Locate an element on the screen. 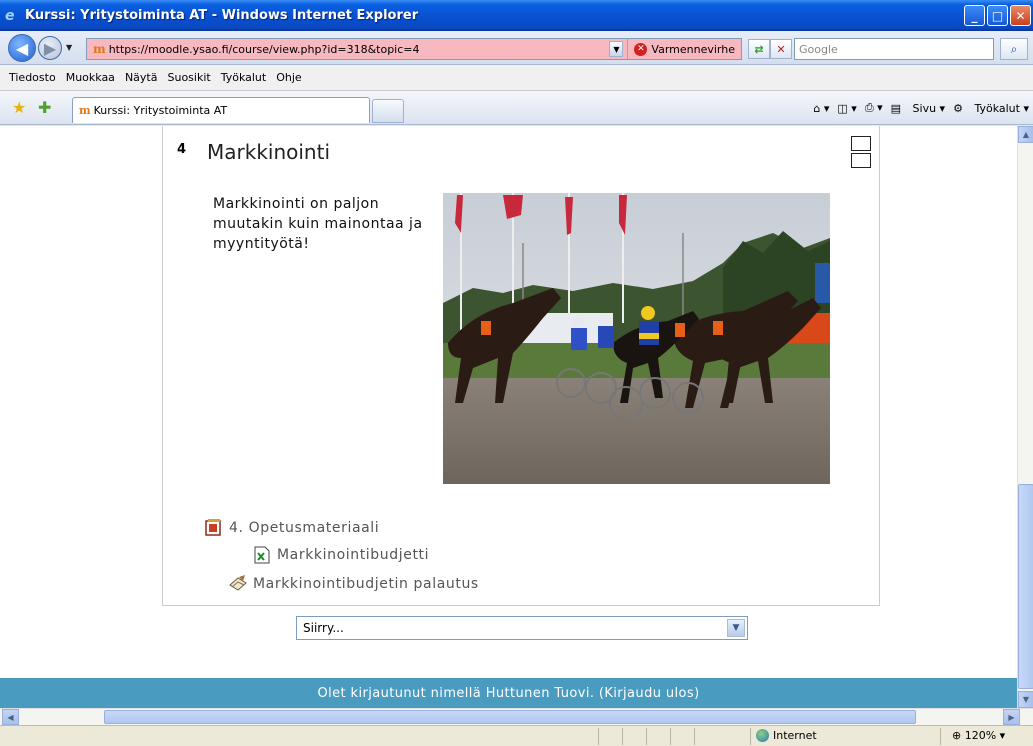 Image resolution: width=1033 pixels, height=746 pixels. maximize-icon: □ is located at coordinates (997, 15).